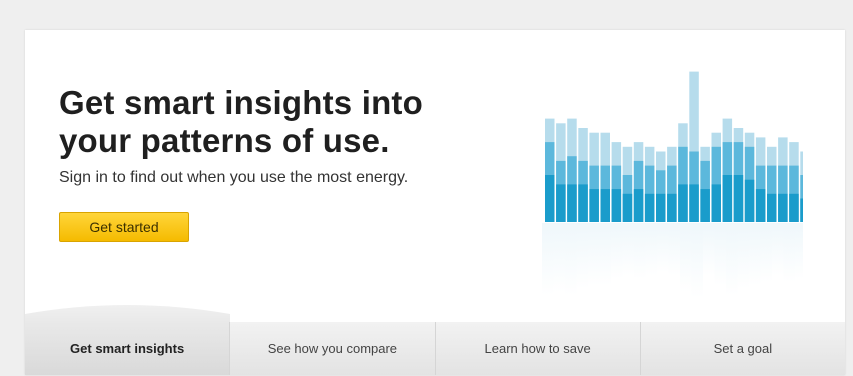 The width and height of the screenshot is (853, 376). I want to click on tab-label: Get smart insights, so click(127, 348).